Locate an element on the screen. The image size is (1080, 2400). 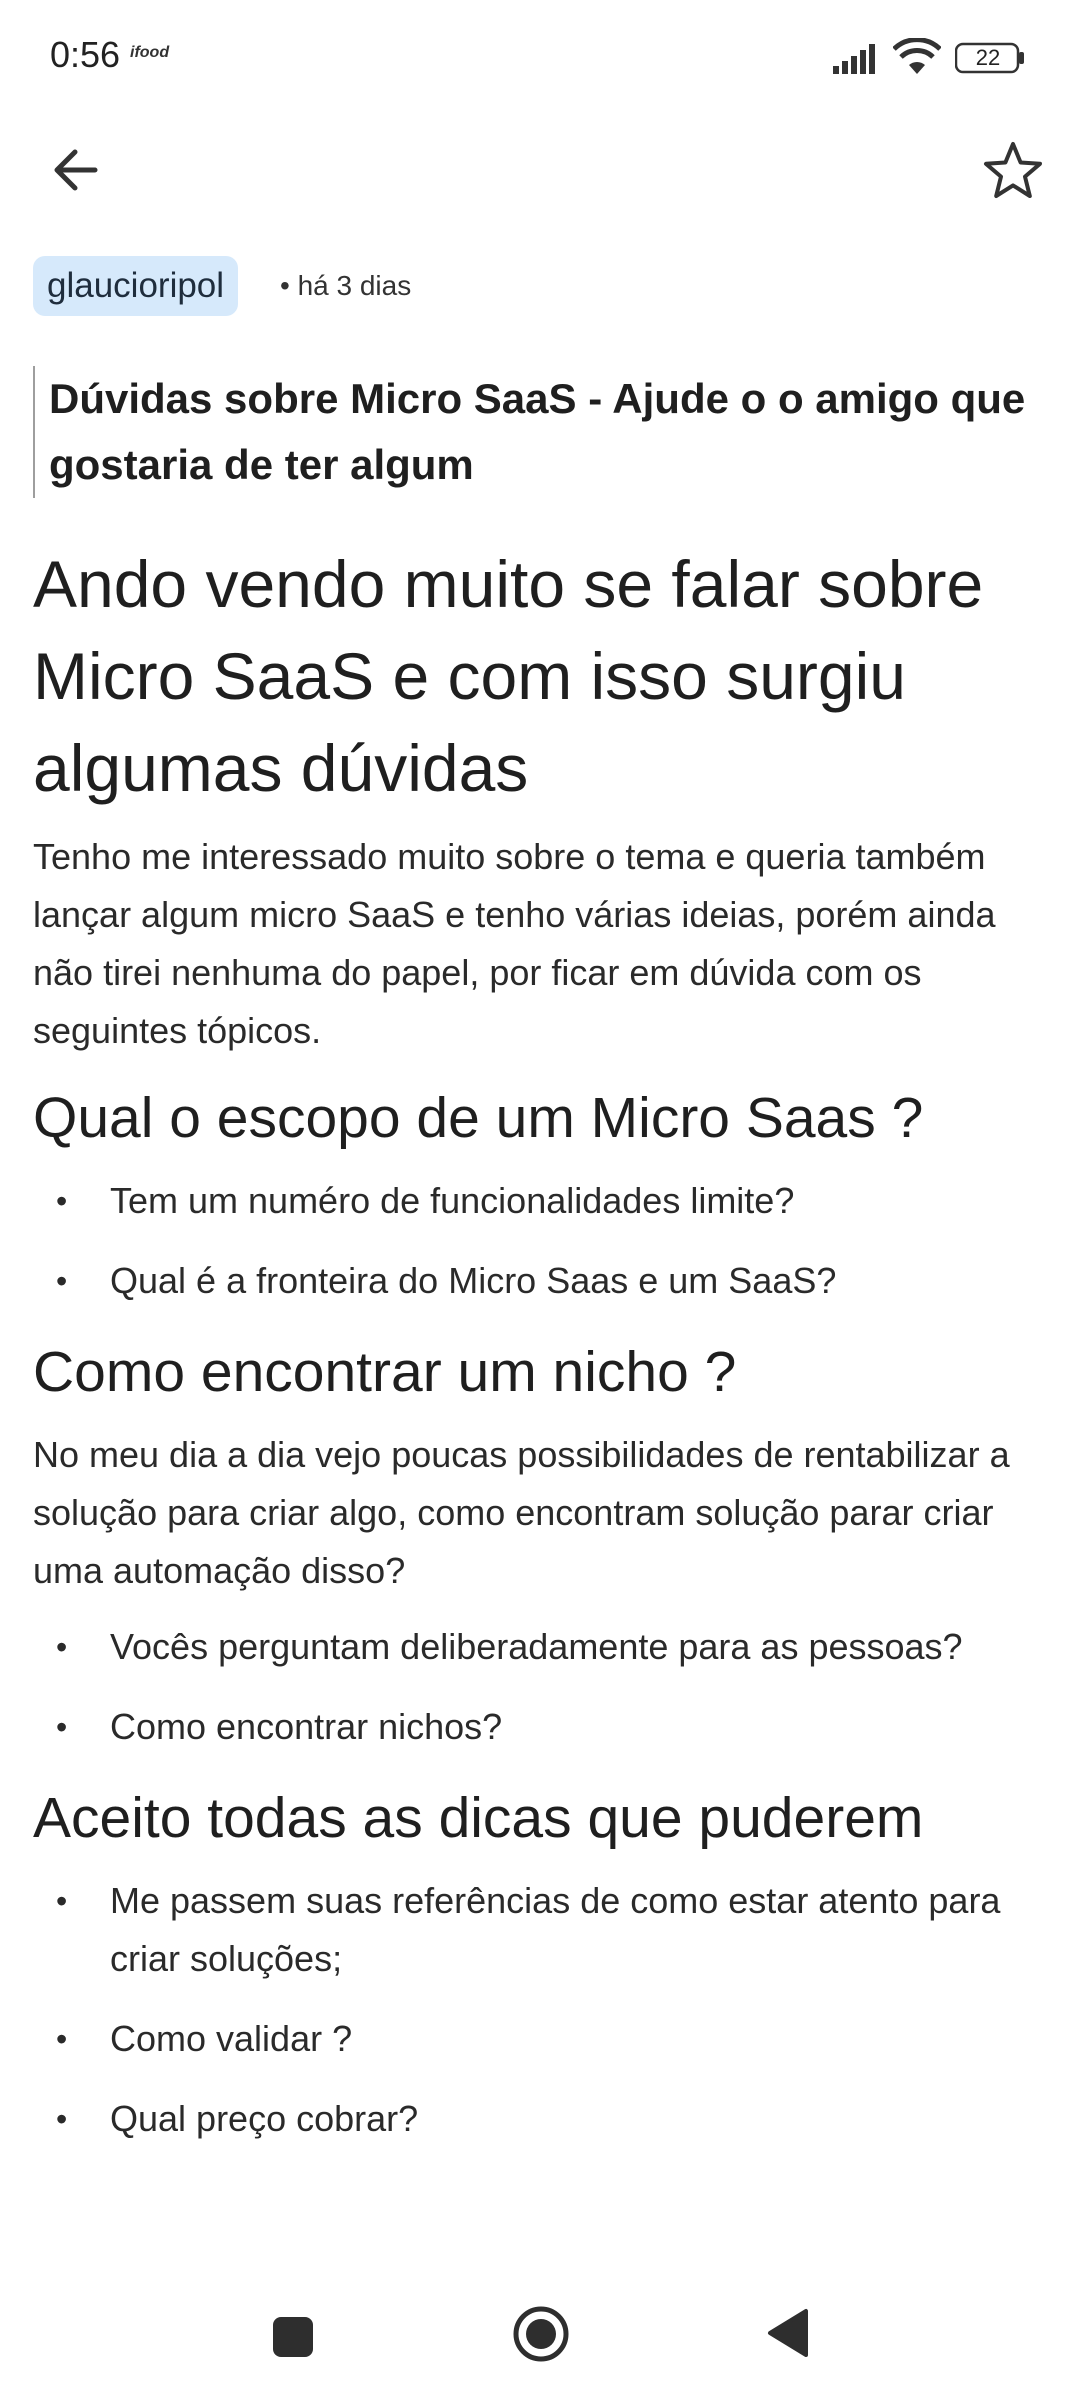
section-title: Aceito todas as dicas que puderem is located at coordinates (478, 1818).